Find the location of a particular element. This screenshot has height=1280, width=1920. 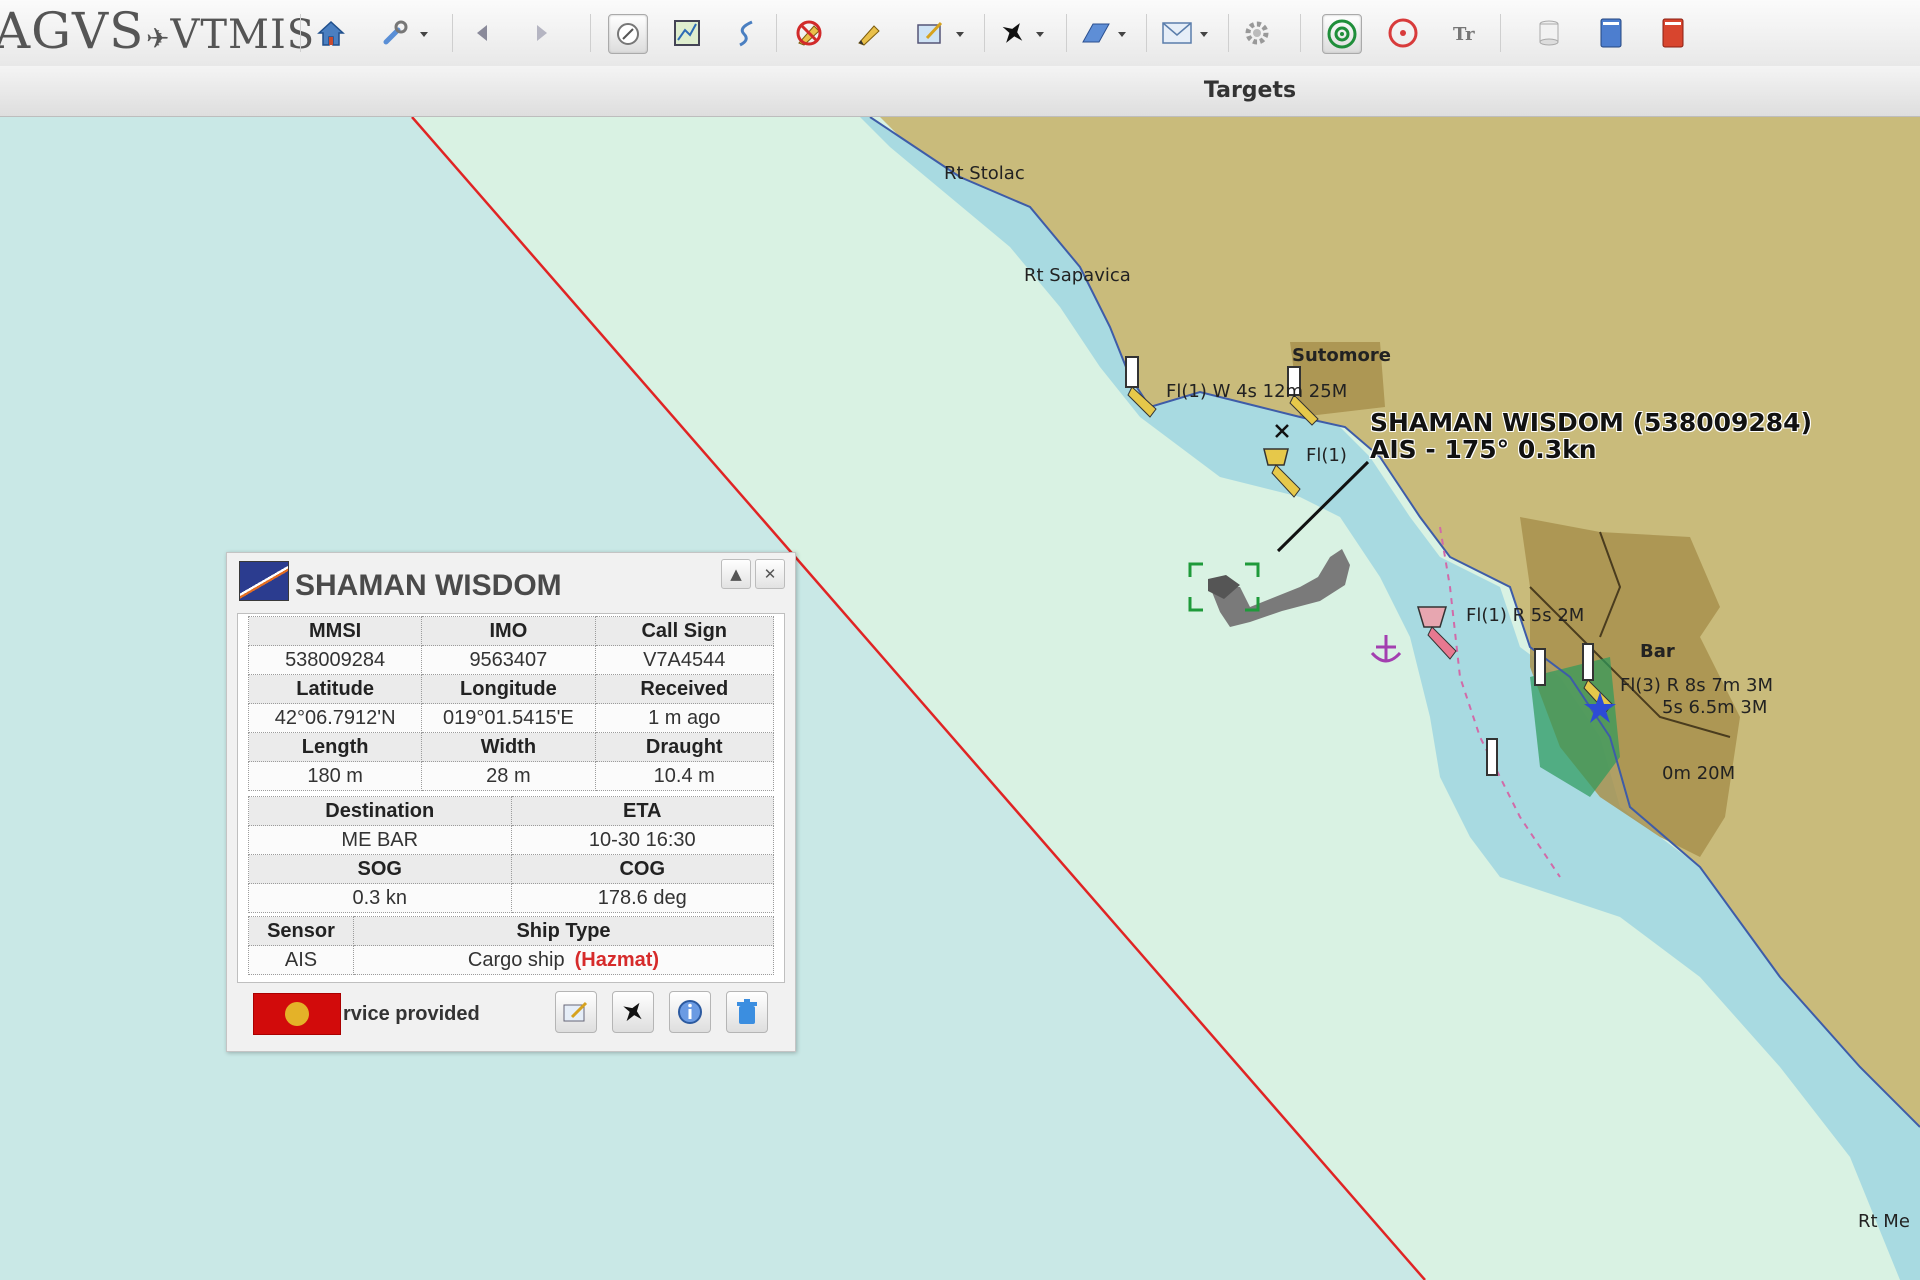

back-button is located at coordinates (483, 33).